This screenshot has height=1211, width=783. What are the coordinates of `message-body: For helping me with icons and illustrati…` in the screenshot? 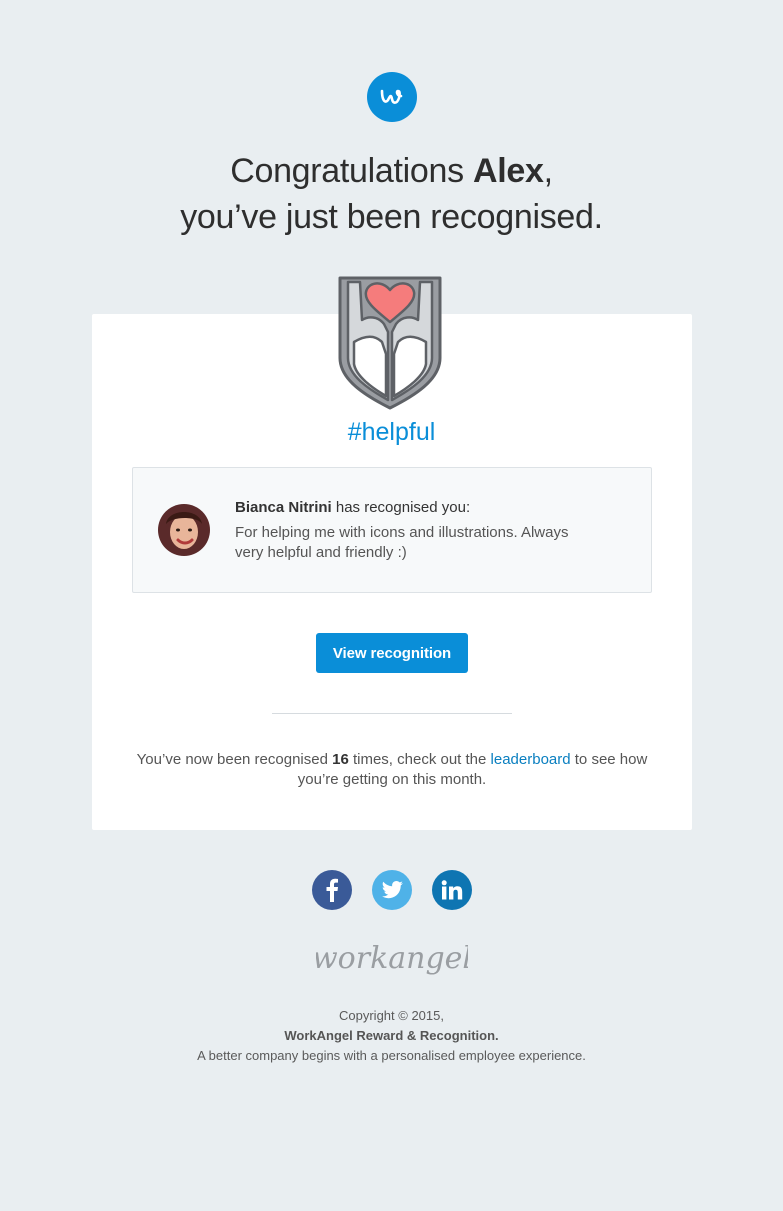 It's located at (402, 542).